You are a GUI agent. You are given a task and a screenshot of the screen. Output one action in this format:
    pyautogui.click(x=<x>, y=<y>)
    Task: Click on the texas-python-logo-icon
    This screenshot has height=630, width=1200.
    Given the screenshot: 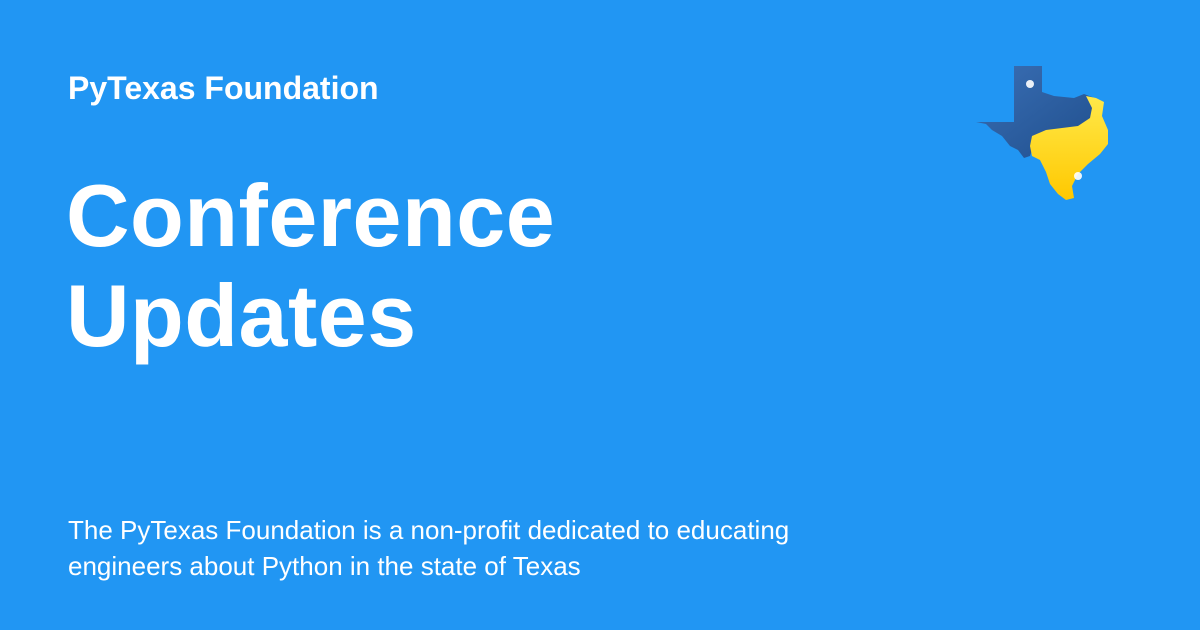 What is the action you would take?
    pyautogui.click(x=1042, y=133)
    